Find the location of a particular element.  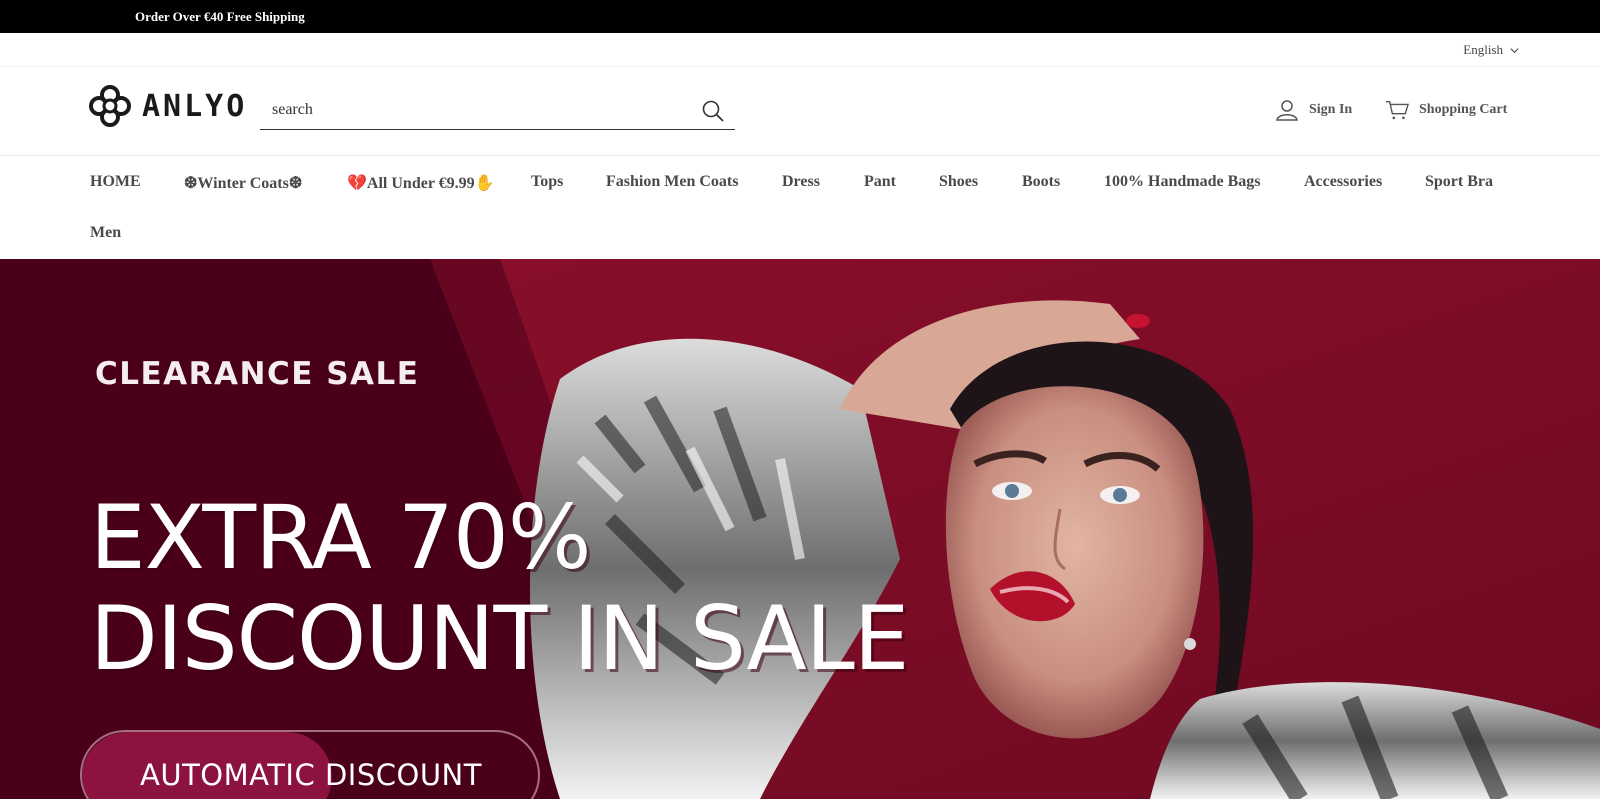

shopping-cart-link: Shopping Cart is located at coordinates (1446, 110).